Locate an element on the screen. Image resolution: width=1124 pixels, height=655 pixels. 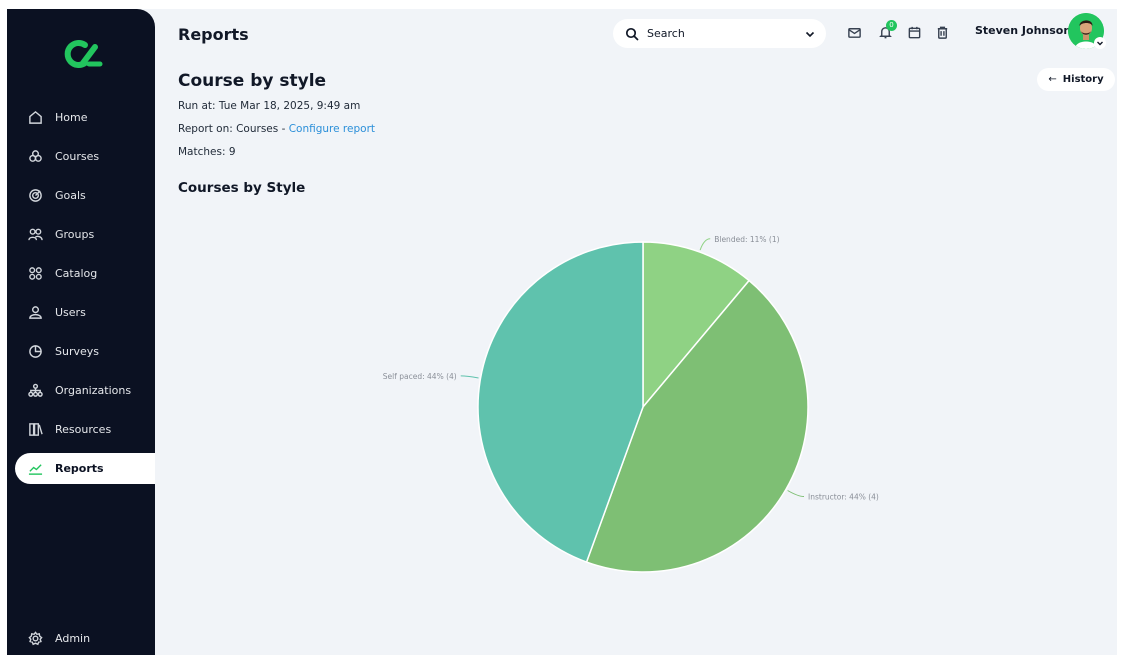
sidebar: Home Courses Goals Groups Catalog Users is located at coordinates (81, 332).